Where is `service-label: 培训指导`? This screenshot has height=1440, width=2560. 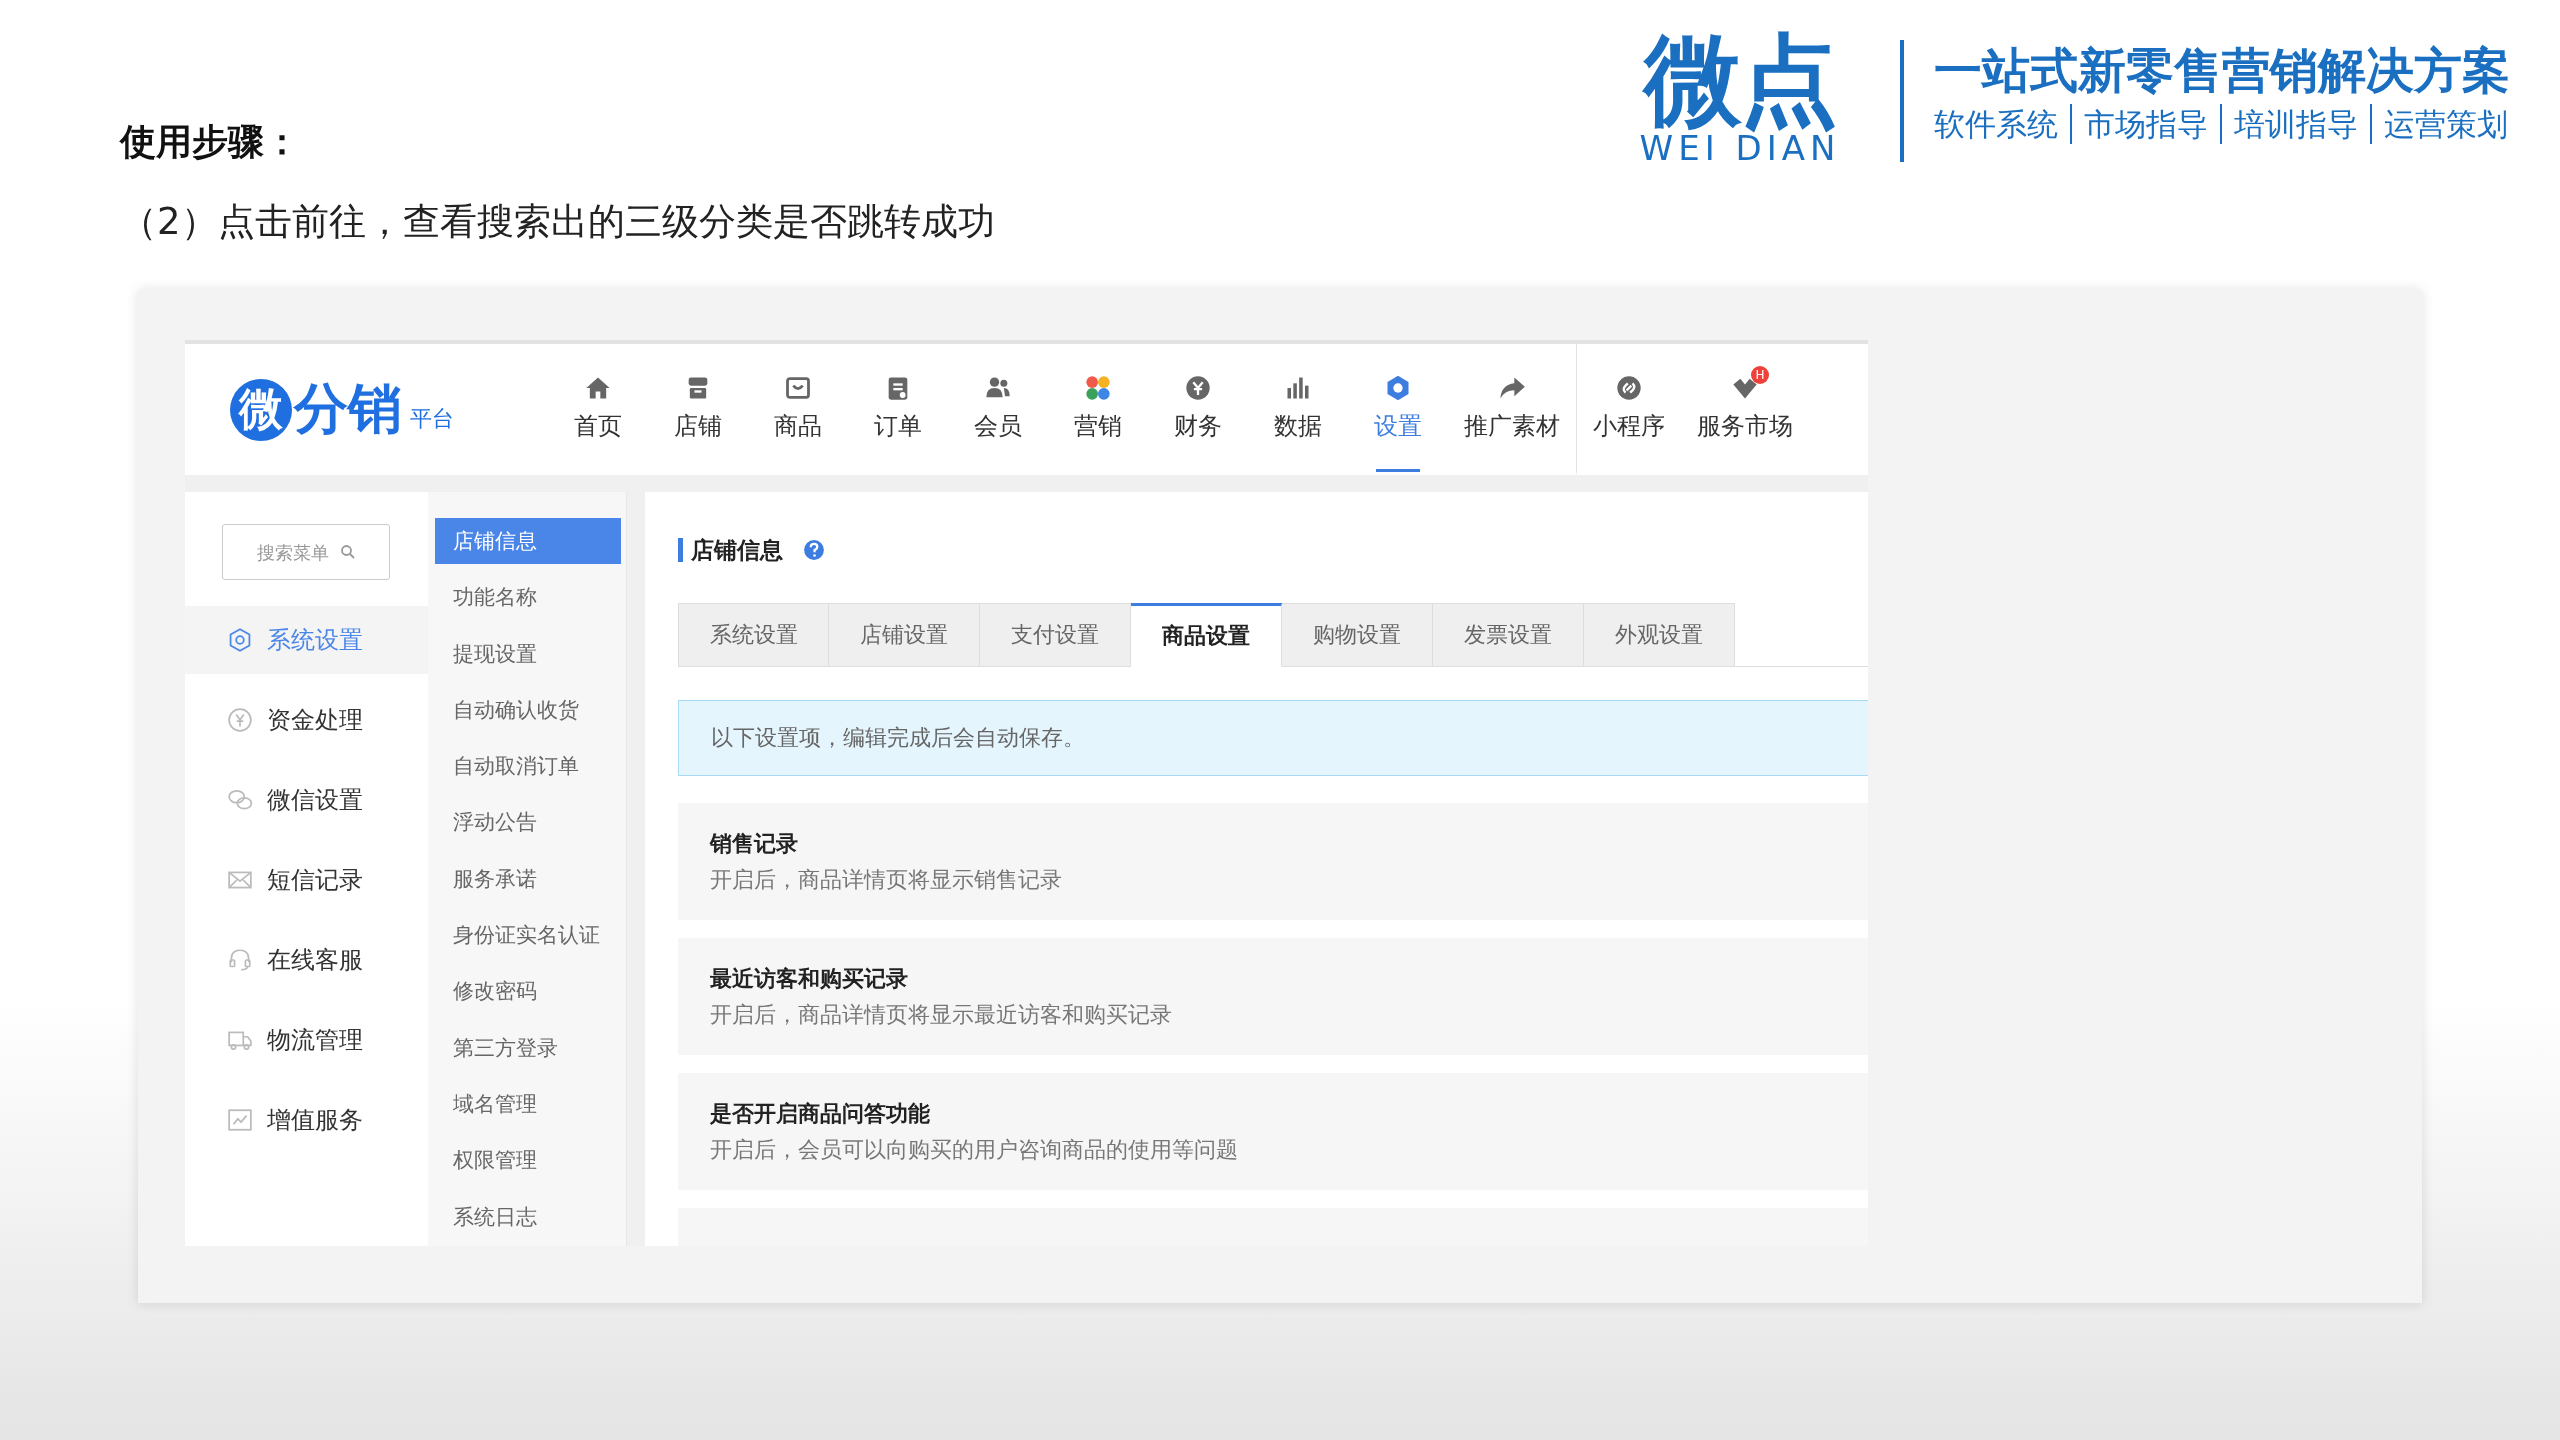 service-label: 培训指导 is located at coordinates (2295, 124).